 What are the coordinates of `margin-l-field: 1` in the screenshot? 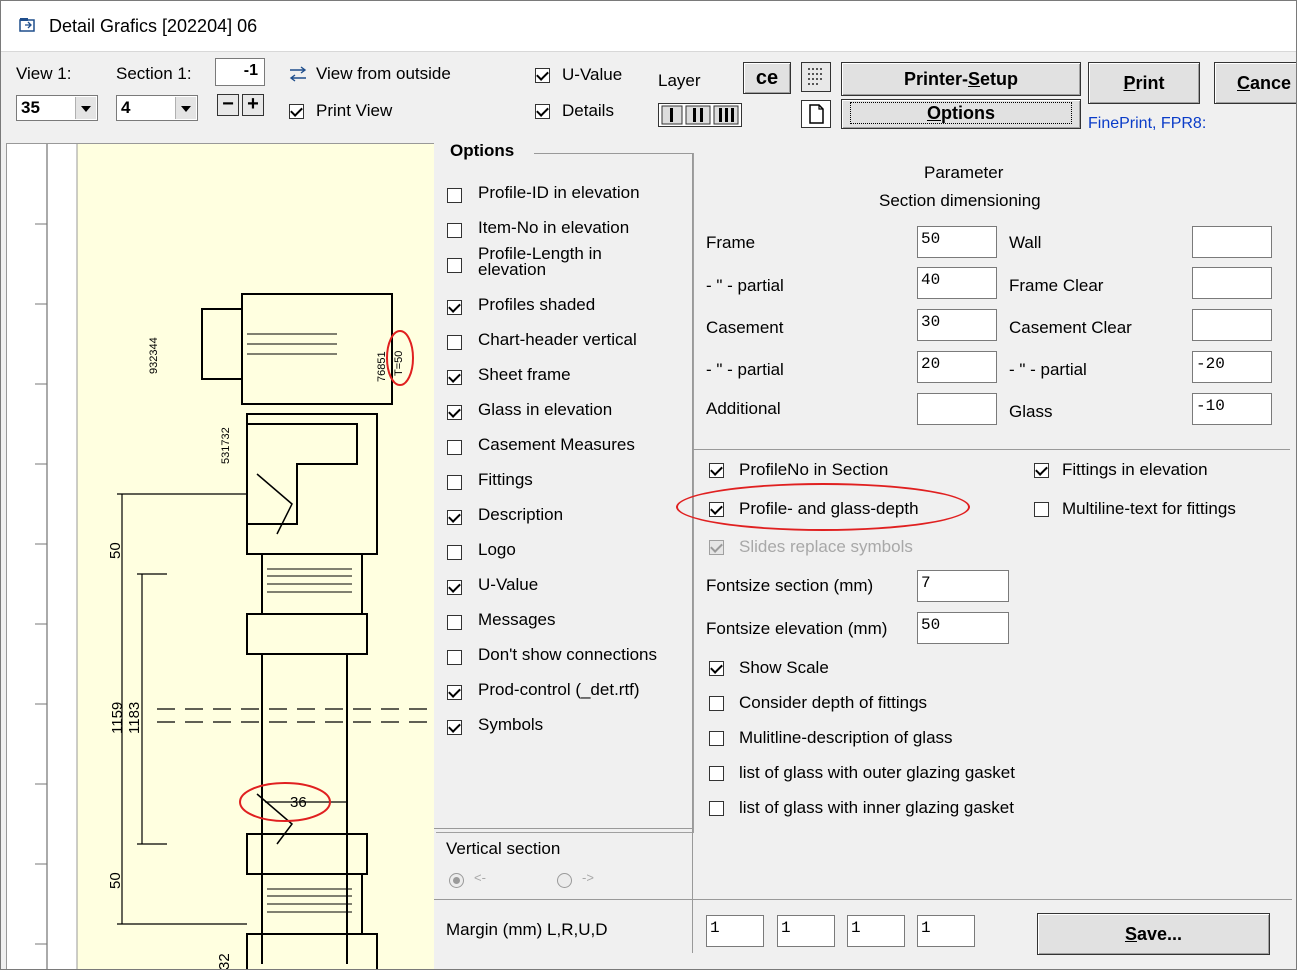 It's located at (735, 931).